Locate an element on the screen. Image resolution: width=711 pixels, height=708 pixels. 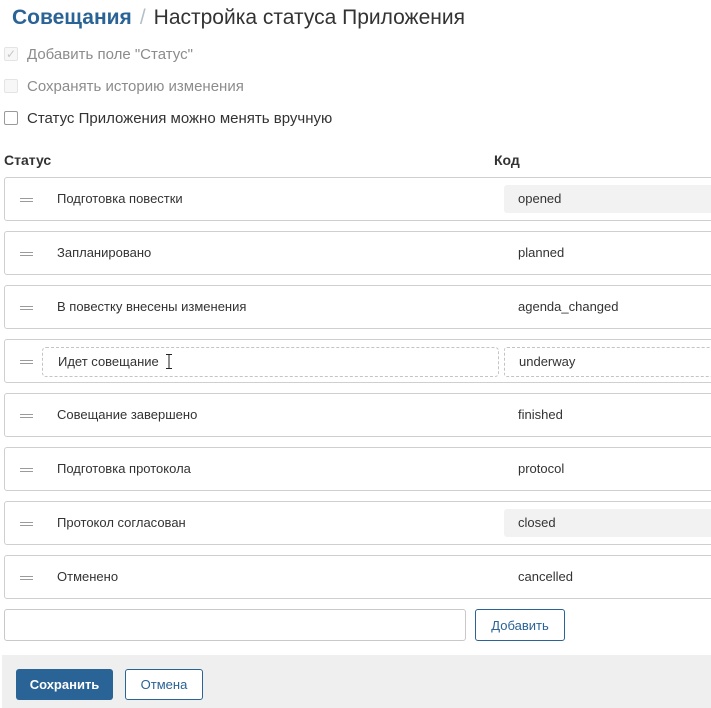
column-header-status: Статус is located at coordinates (28, 160).